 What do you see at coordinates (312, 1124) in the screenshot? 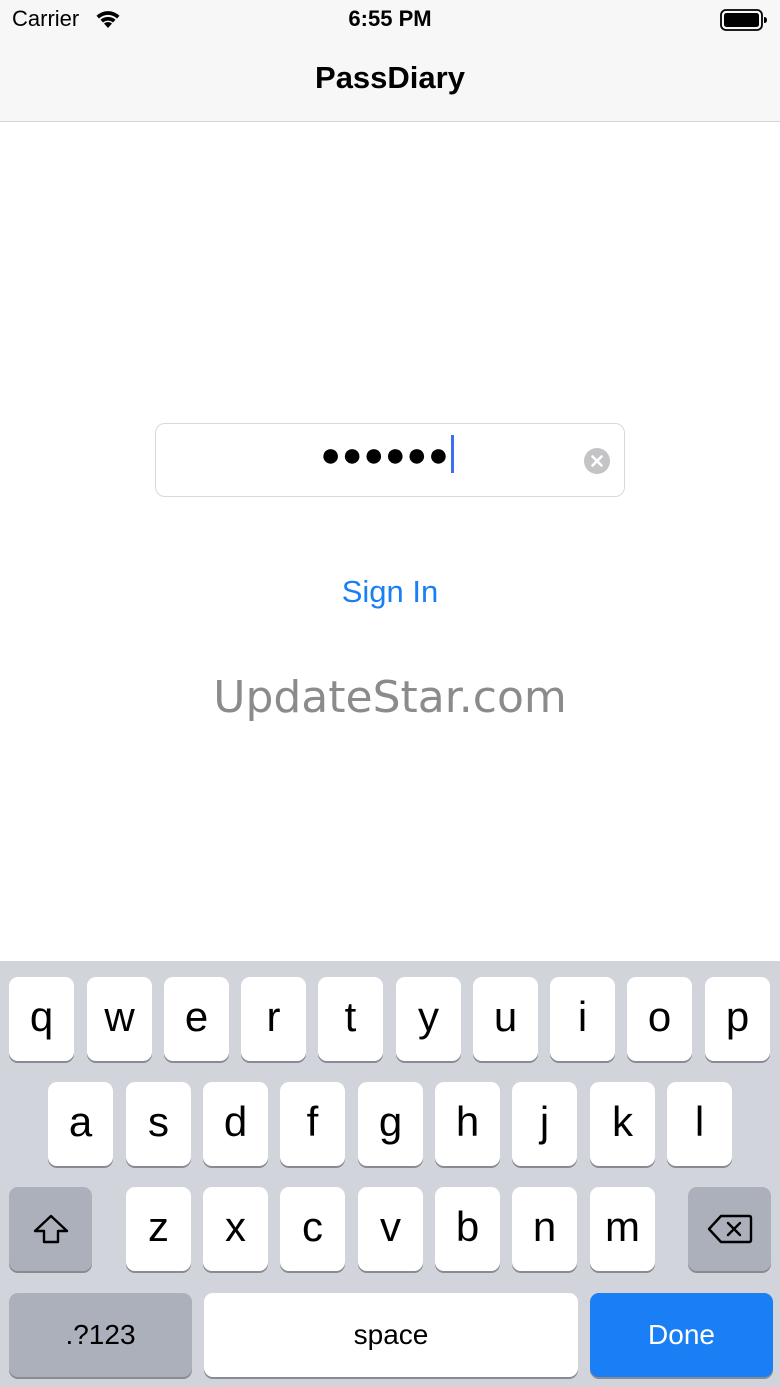
I see `key-f: f` at bounding box center [312, 1124].